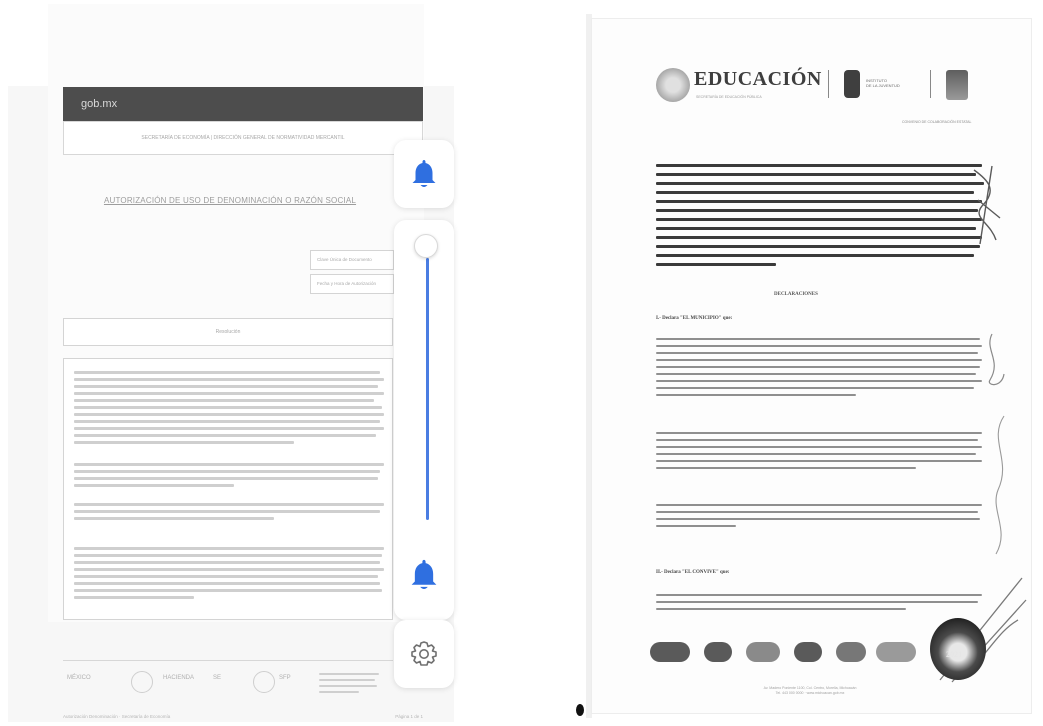 This screenshot has width=1043, height=726. I want to click on declaraciones-heading: DECLARACIONES, so click(796, 294).